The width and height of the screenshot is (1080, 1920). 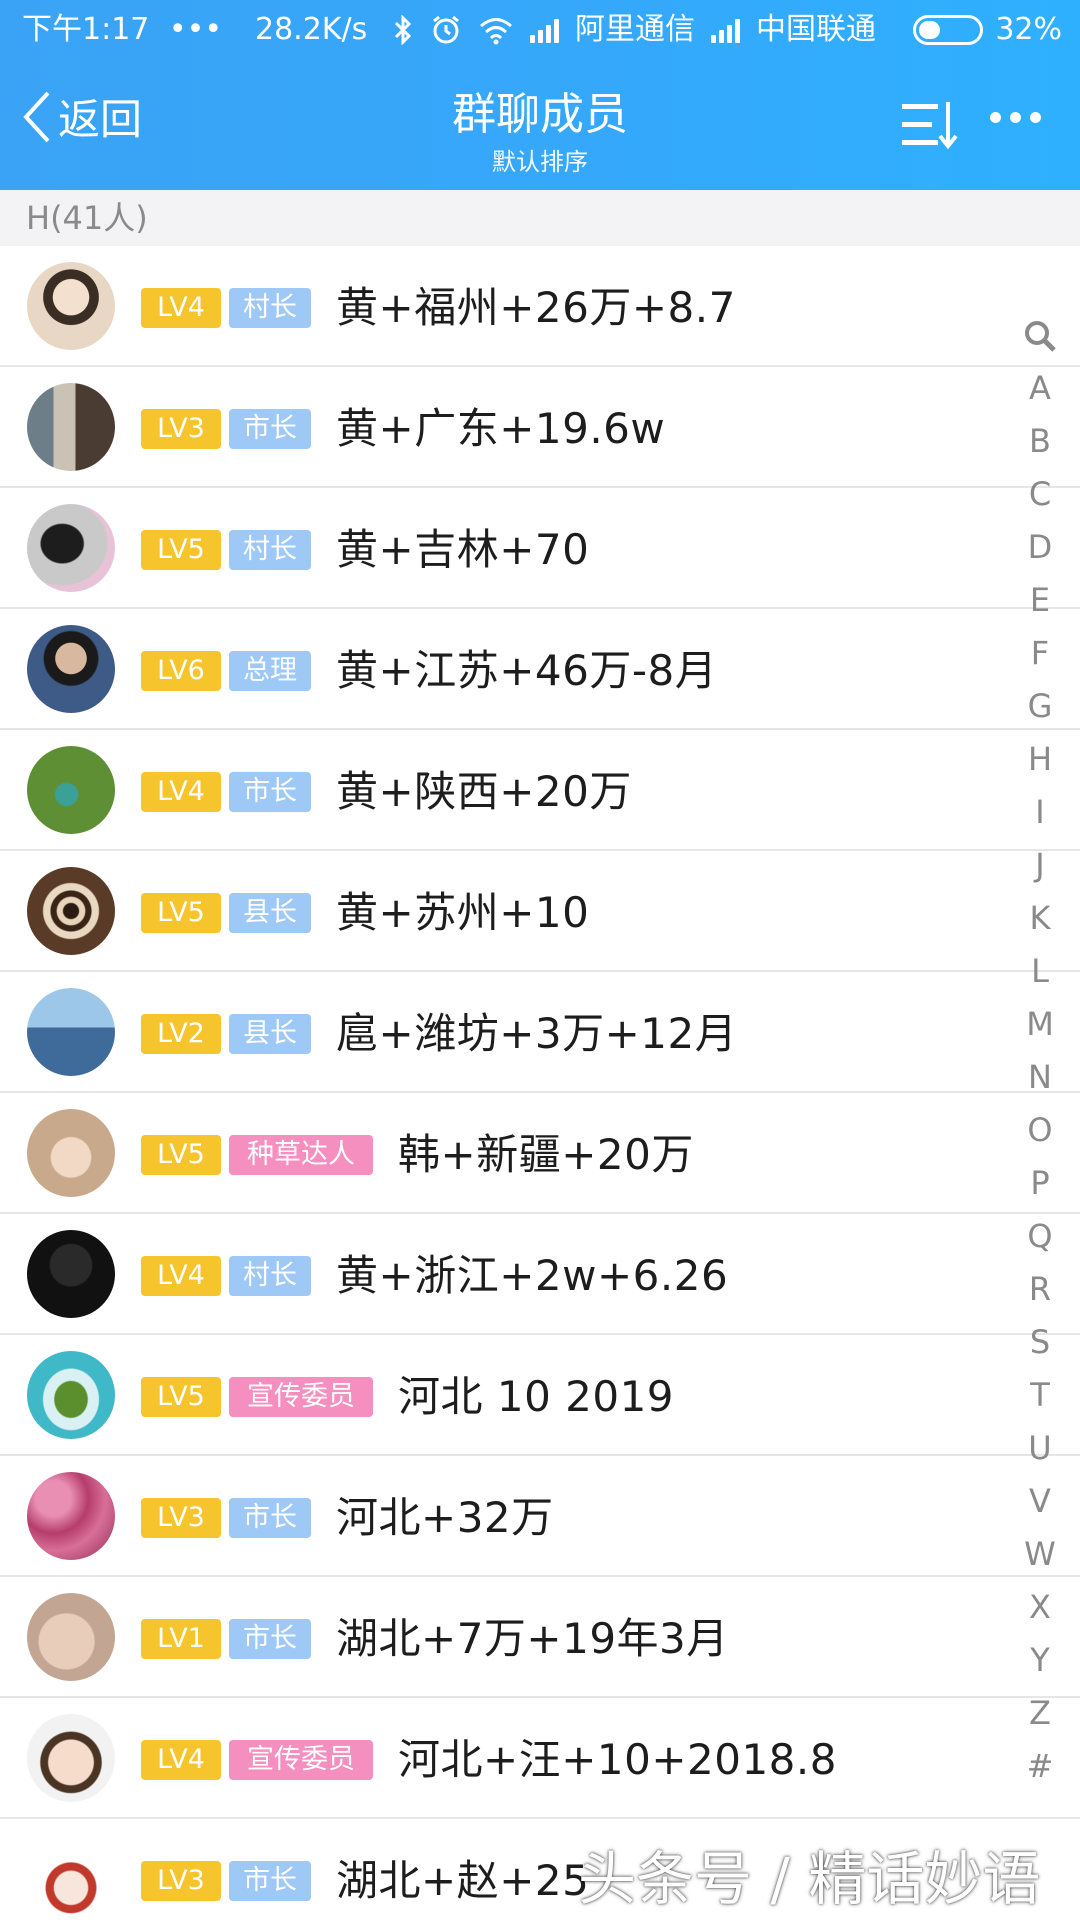 I want to click on search-icon, so click(x=1040, y=336).